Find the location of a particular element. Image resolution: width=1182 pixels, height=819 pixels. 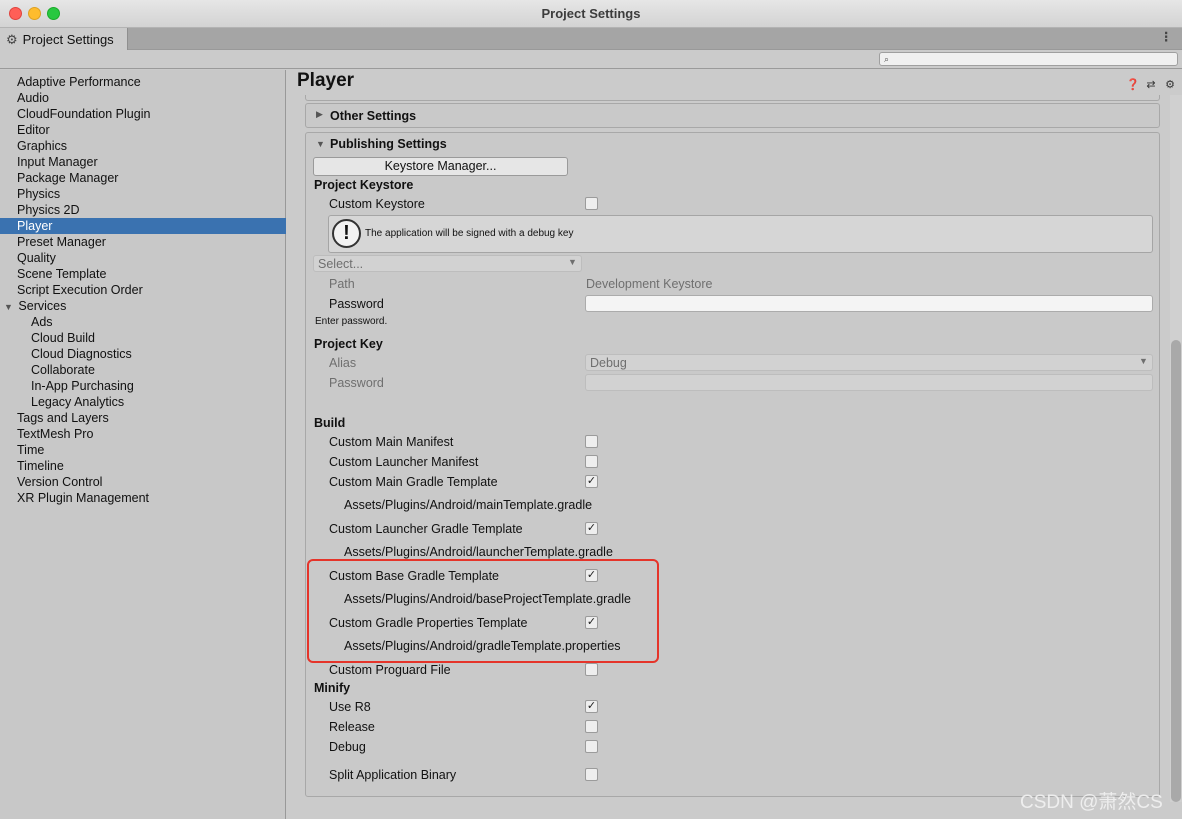

split-application-binary-label: Split Application Binary is located at coordinates (393, 775).